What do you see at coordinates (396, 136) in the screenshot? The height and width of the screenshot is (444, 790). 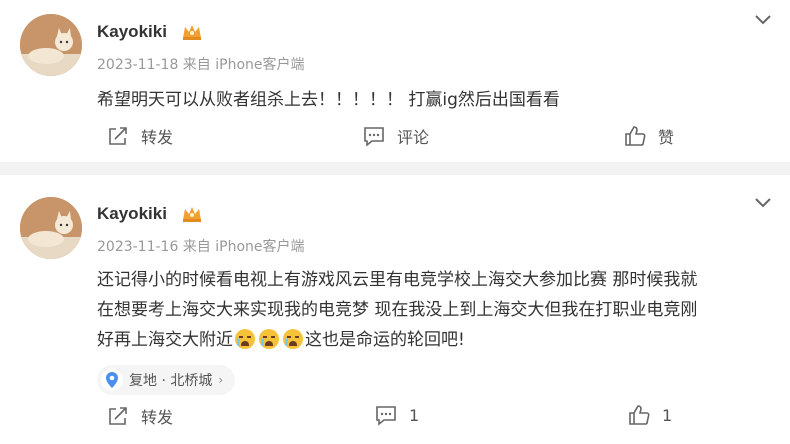 I see `comment-button: 评论` at bounding box center [396, 136].